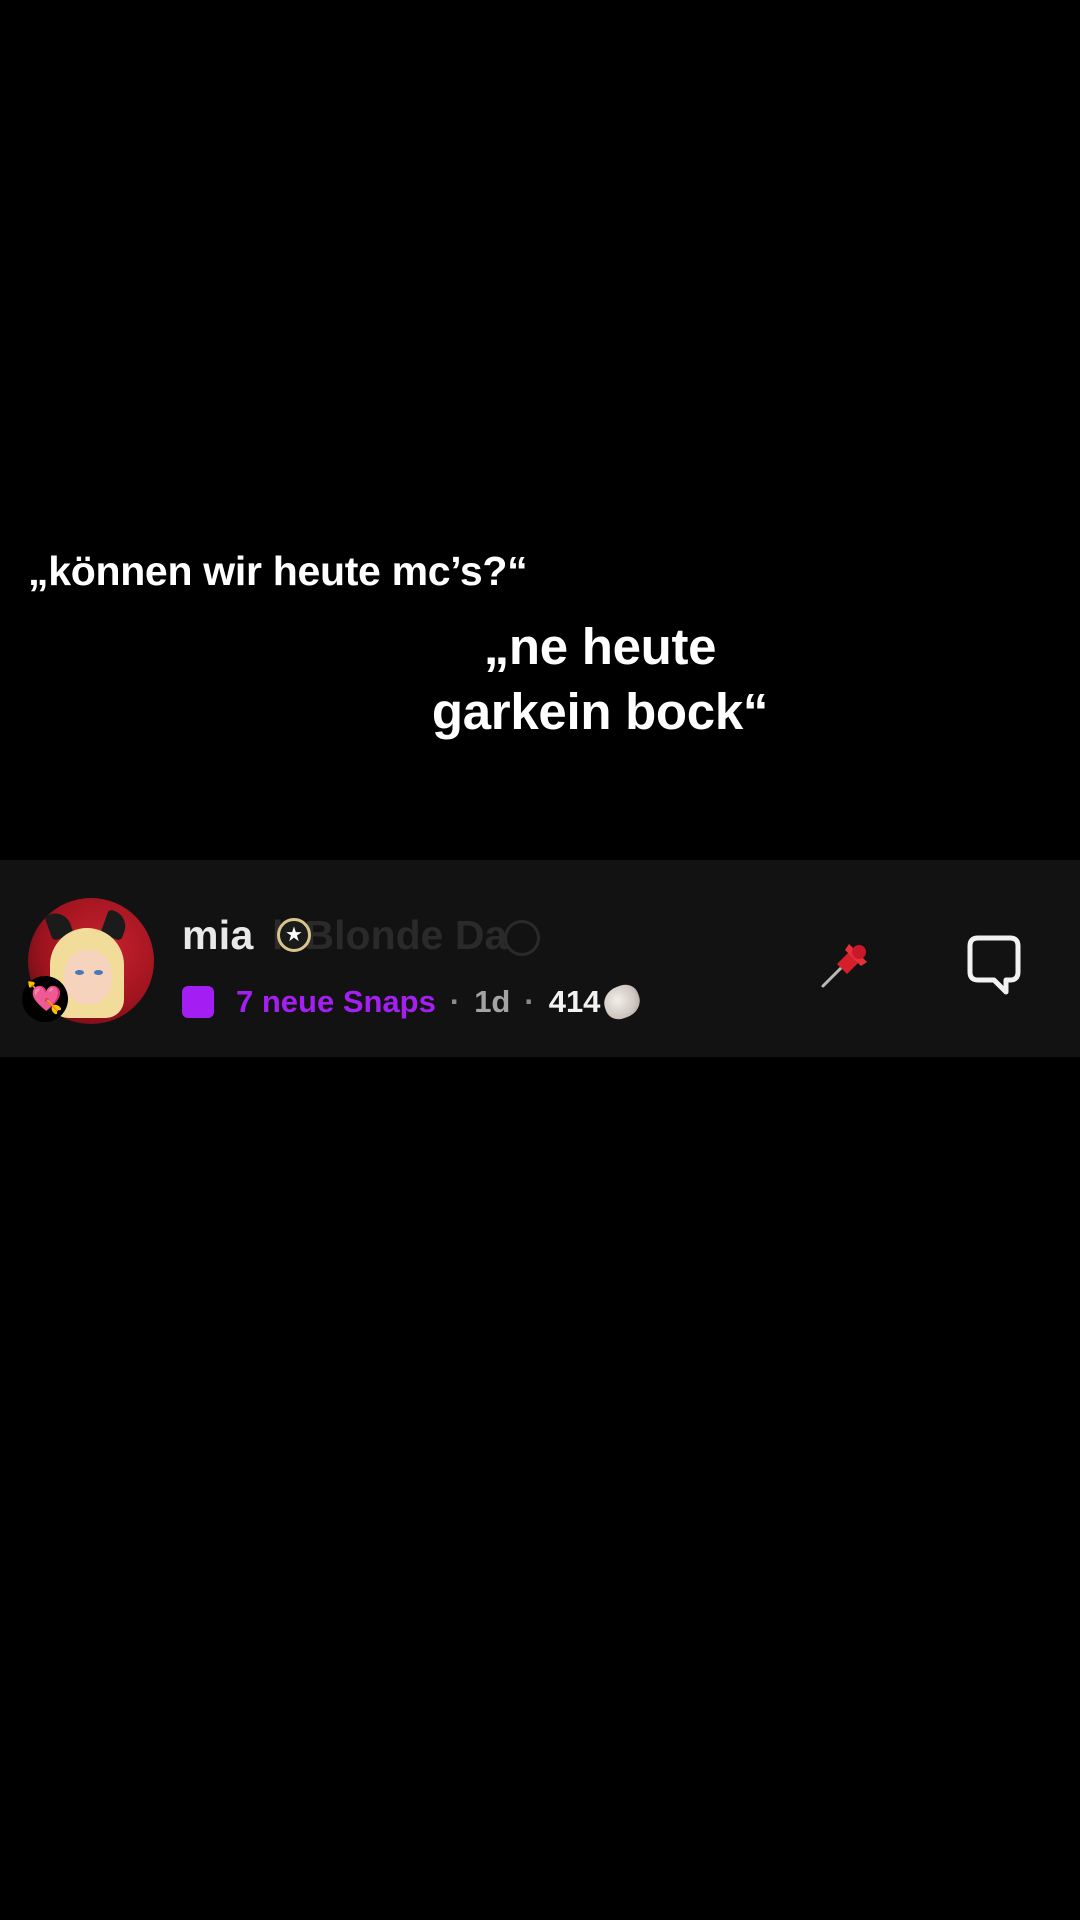 This screenshot has width=1080, height=1920. Describe the element at coordinates (218, 935) in the screenshot. I see `contact-name: mia` at that location.